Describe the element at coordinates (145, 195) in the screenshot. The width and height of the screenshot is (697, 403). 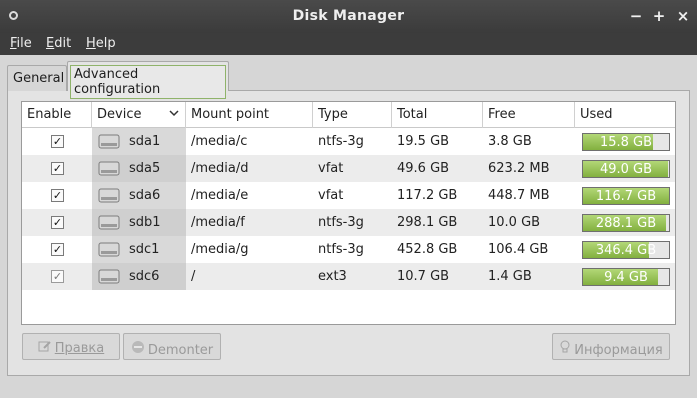
I see `device-name: sda6` at that location.